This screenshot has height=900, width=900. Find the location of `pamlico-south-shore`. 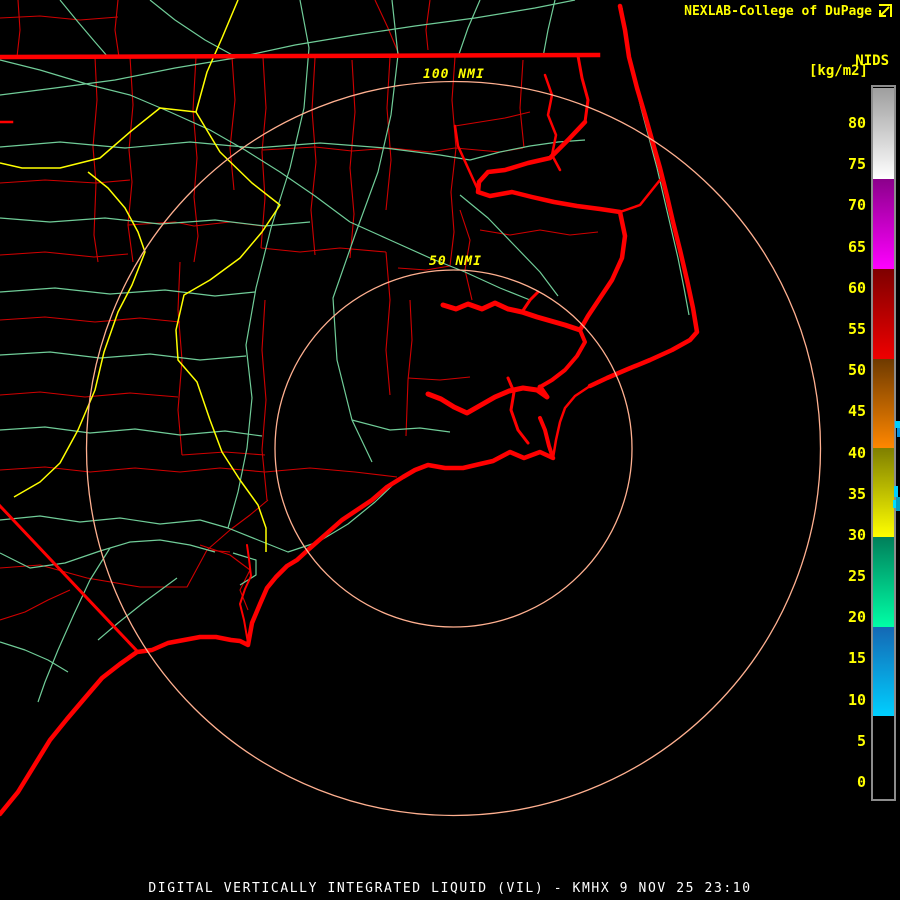

pamlico-south-shore is located at coordinates (562, 358).